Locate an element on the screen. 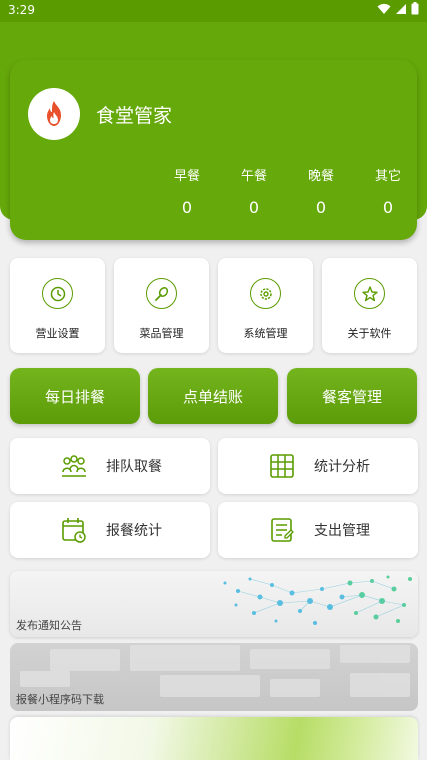 The height and width of the screenshot is (760, 427). order-checkout-button: 点单结账 is located at coordinates (213, 396).